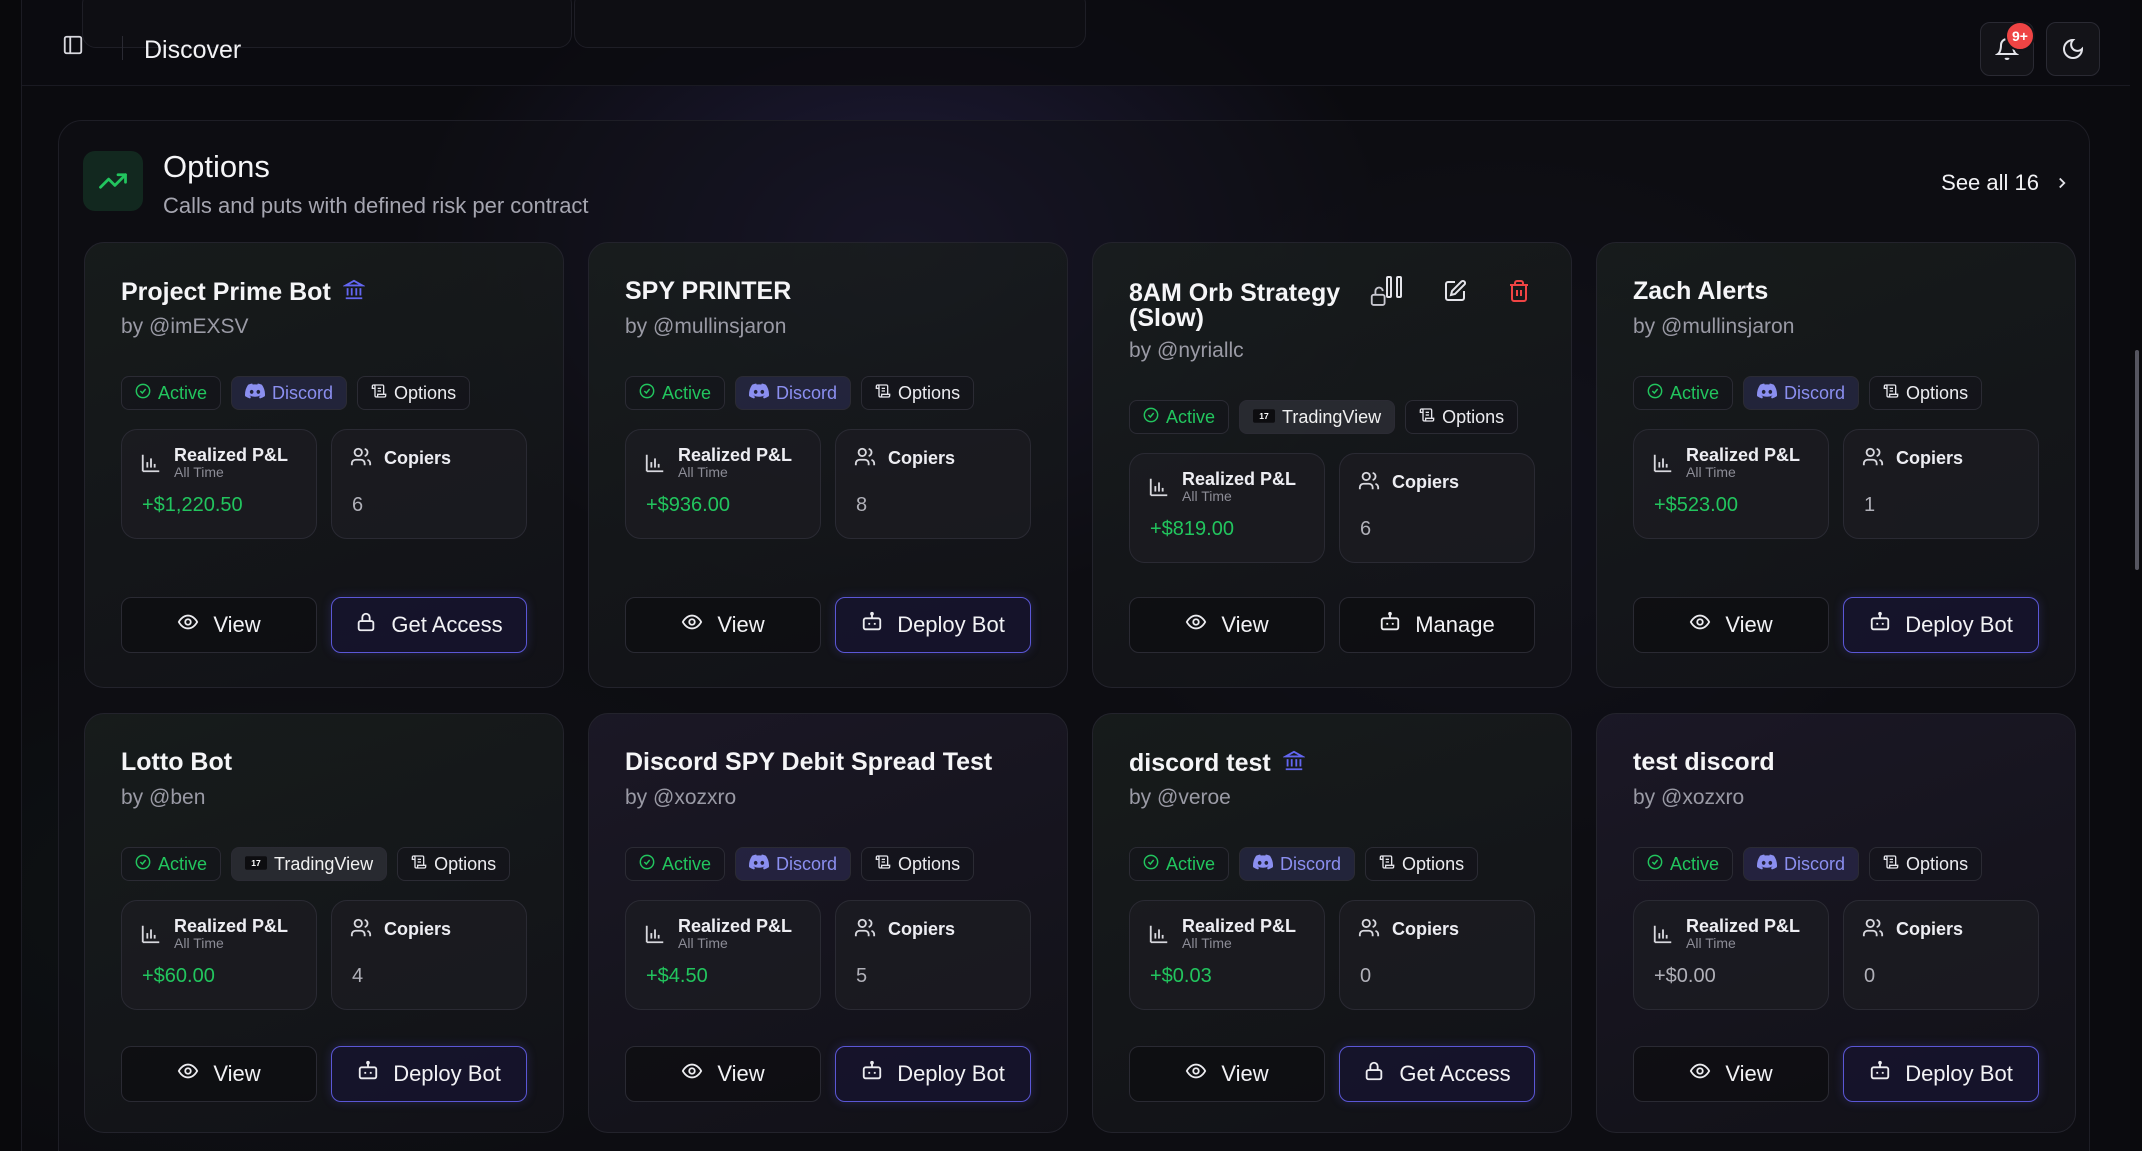  Describe the element at coordinates (176, 762) in the screenshot. I see `card-title: Lotto Bot` at that location.